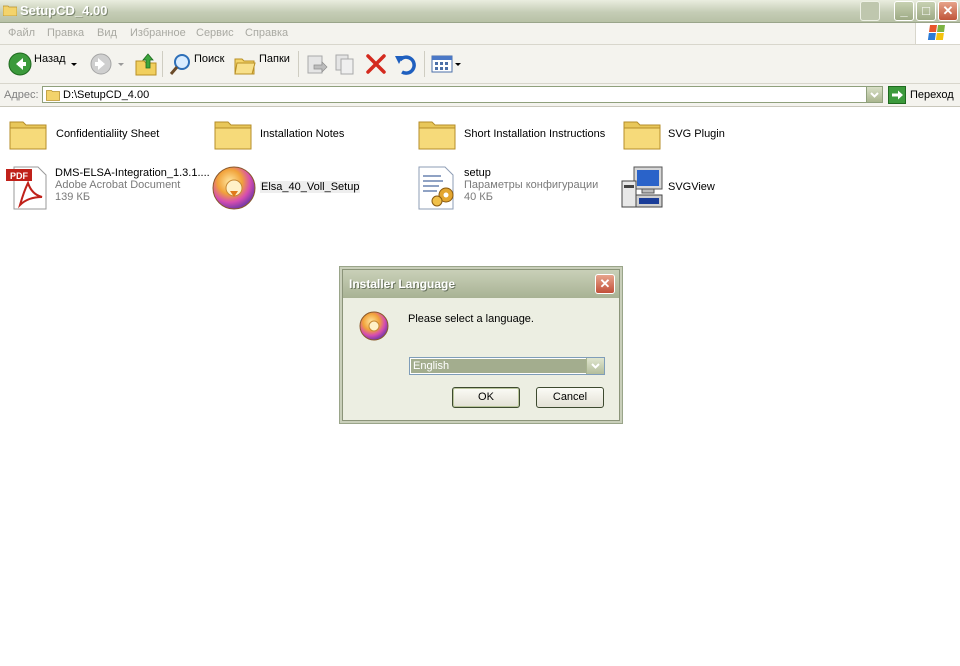 Image resolution: width=960 pixels, height=666 pixels. I want to click on language-select-value: English, so click(498, 366).